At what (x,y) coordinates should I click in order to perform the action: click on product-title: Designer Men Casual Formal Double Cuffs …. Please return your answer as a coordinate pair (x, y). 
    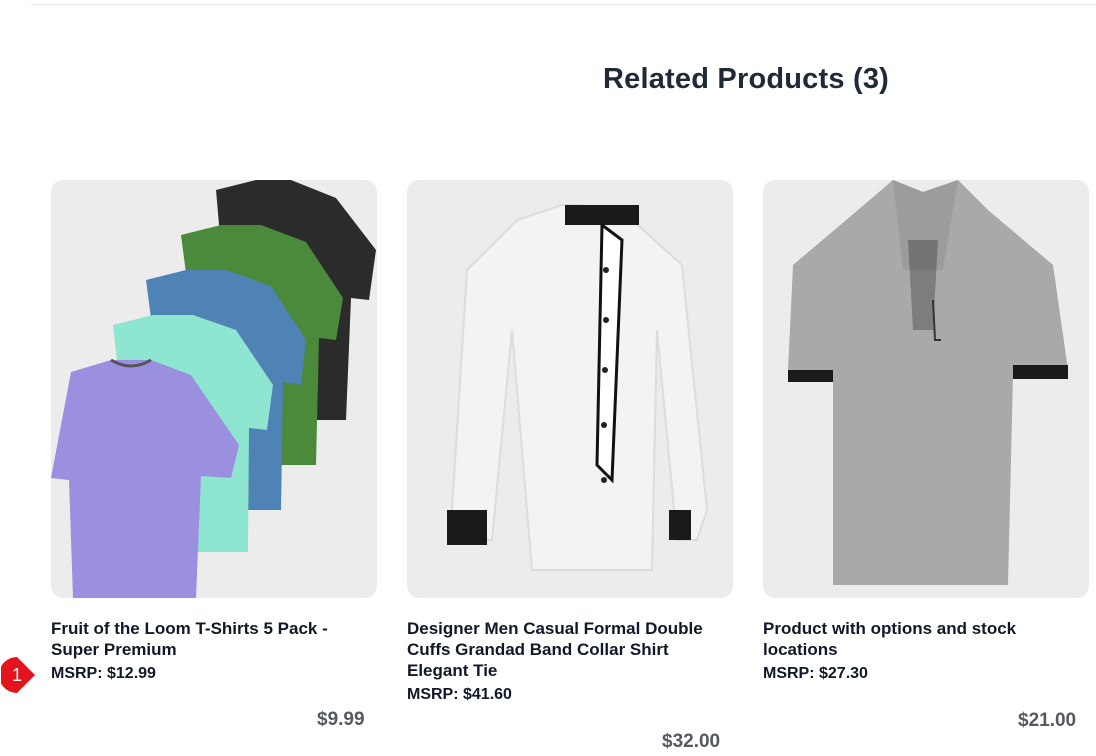
    Looking at the image, I should click on (570, 649).